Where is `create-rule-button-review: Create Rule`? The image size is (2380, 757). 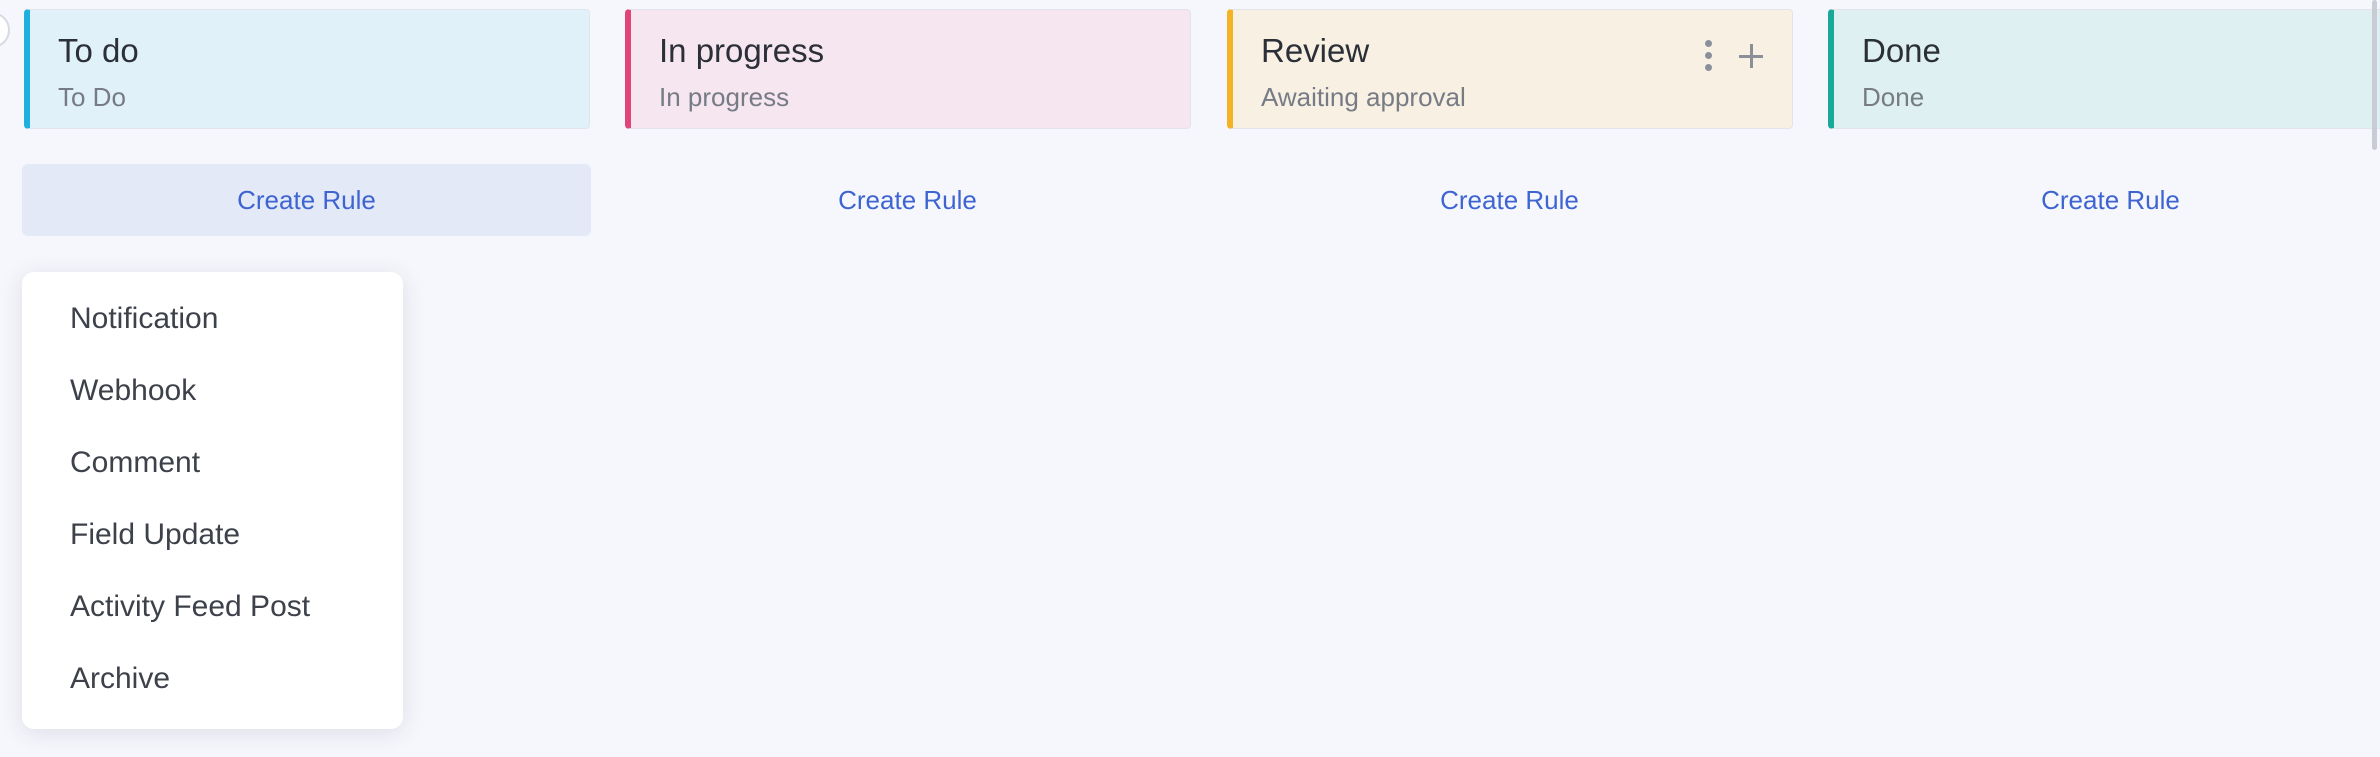
create-rule-button-review: Create Rule is located at coordinates (1509, 200).